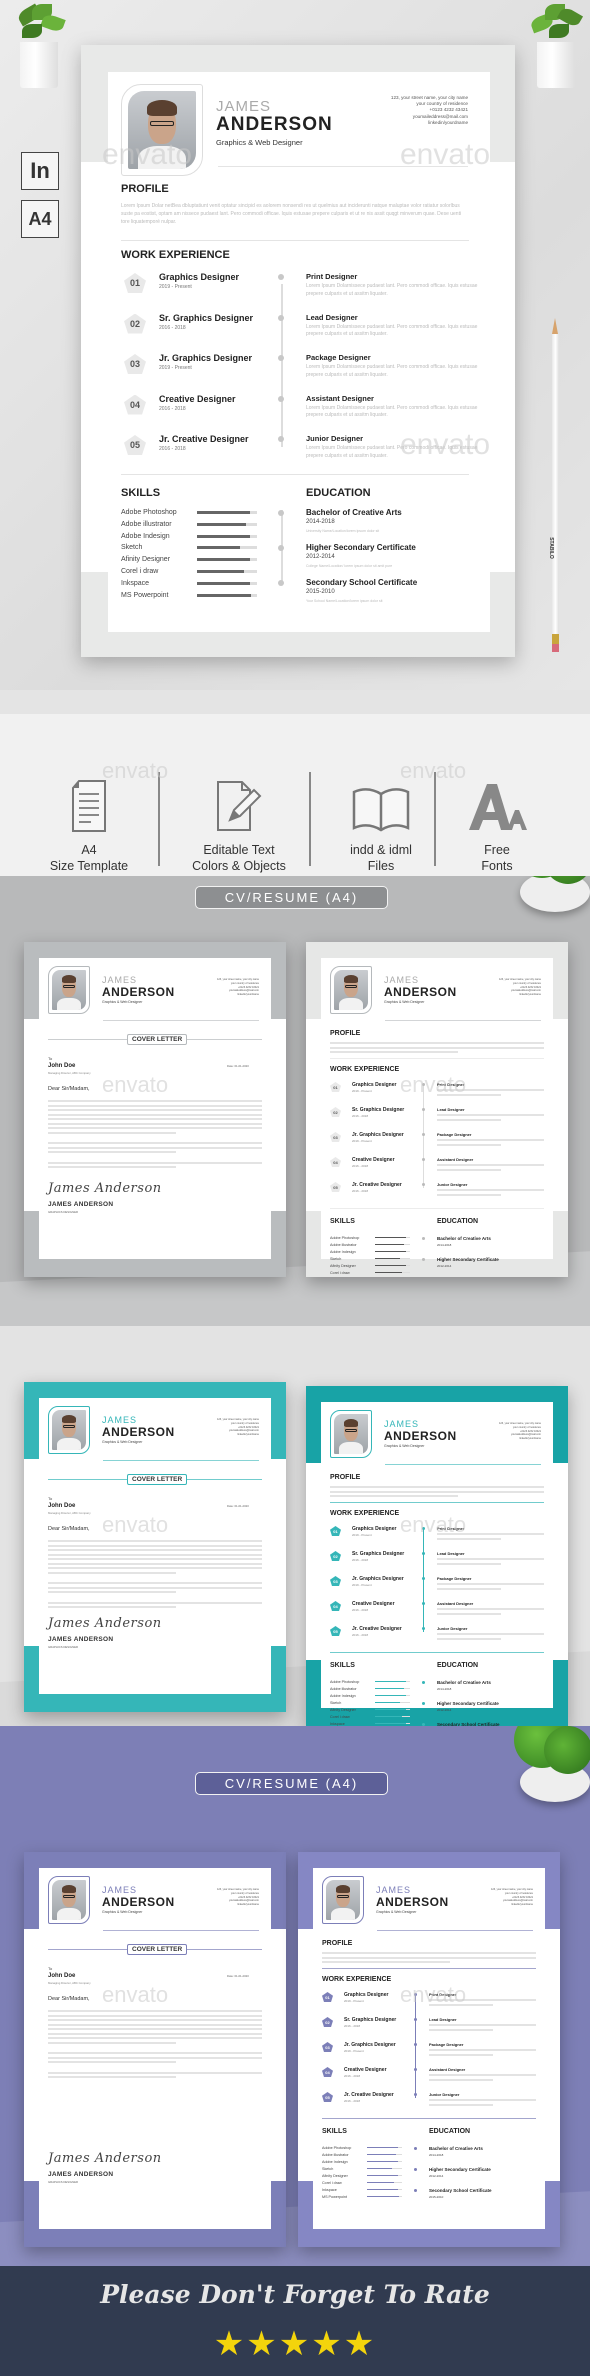  What do you see at coordinates (50, 1968) in the screenshot?
I see `to-label: To` at bounding box center [50, 1968].